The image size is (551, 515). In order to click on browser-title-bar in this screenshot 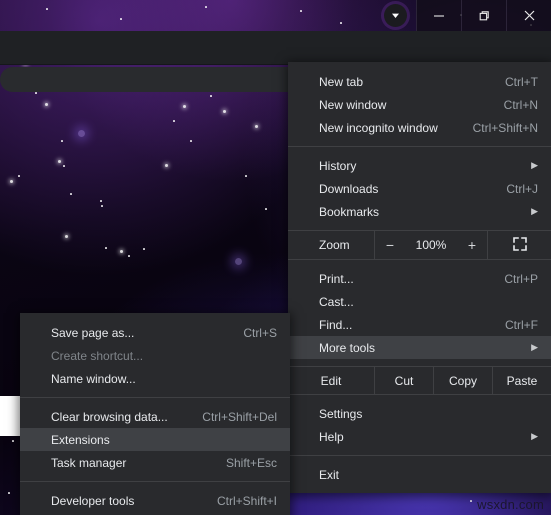, I will do `click(275, 15)`.